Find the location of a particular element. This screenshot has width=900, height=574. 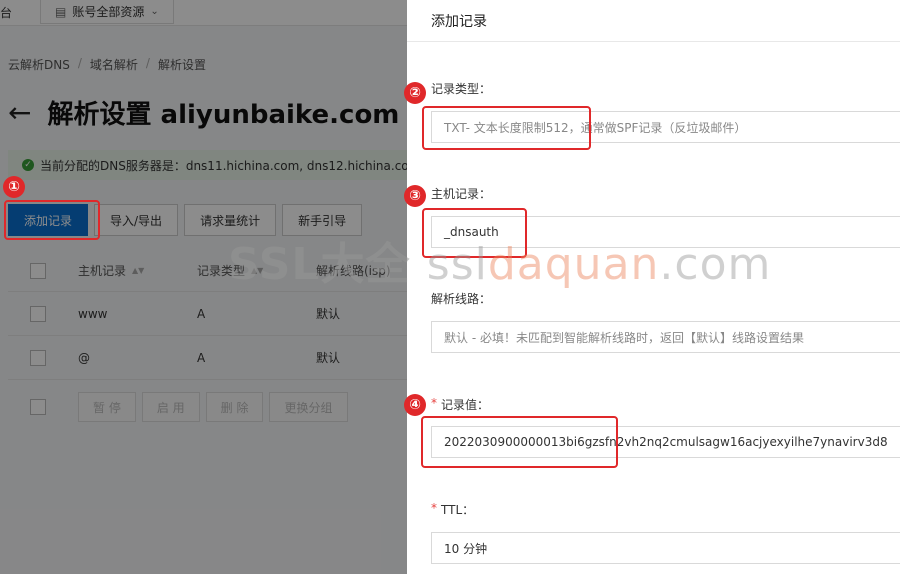

highlight-host-record is located at coordinates (474, 233).